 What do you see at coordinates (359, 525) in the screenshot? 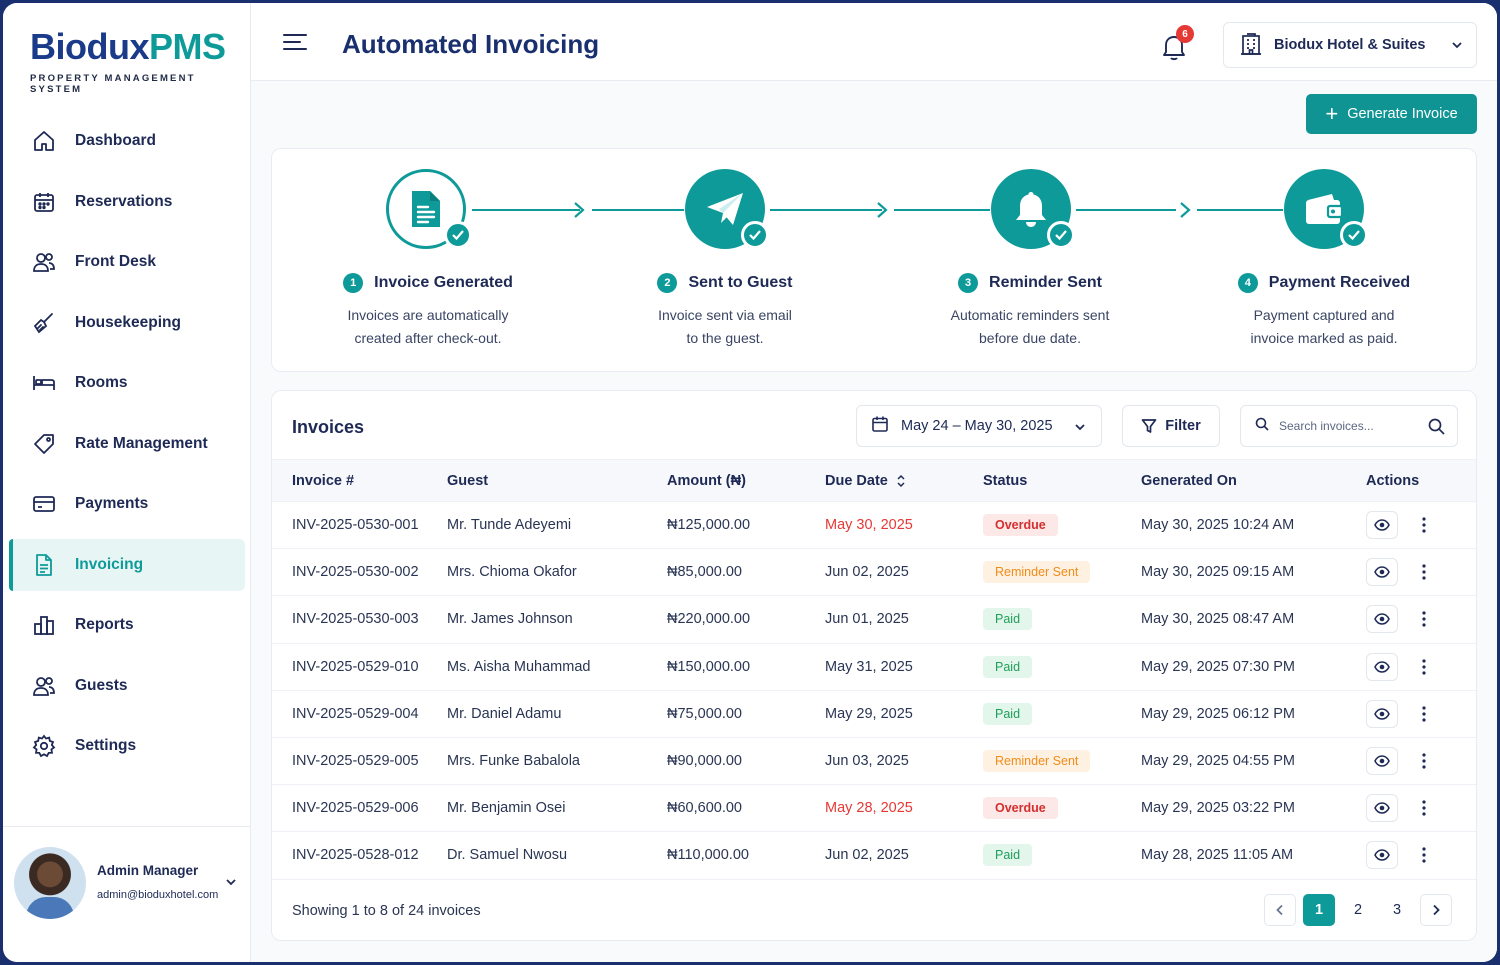
I see `invoice-number: INV-2025-0530-001` at bounding box center [359, 525].